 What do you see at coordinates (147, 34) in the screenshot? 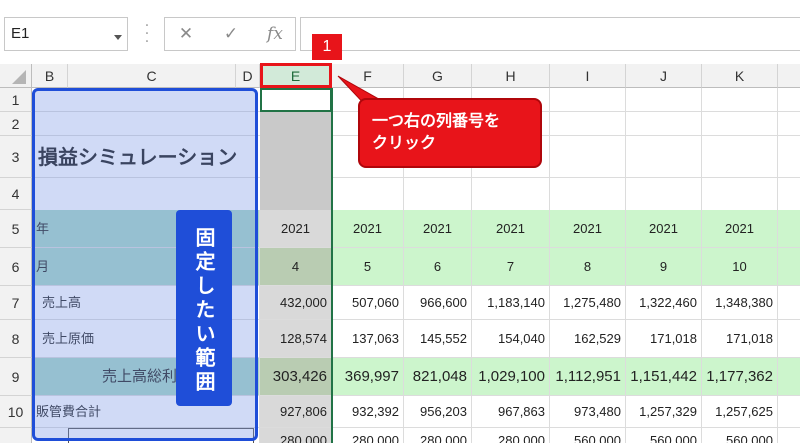
I see `formula-bar-grip-icon: · · ·` at bounding box center [147, 34].